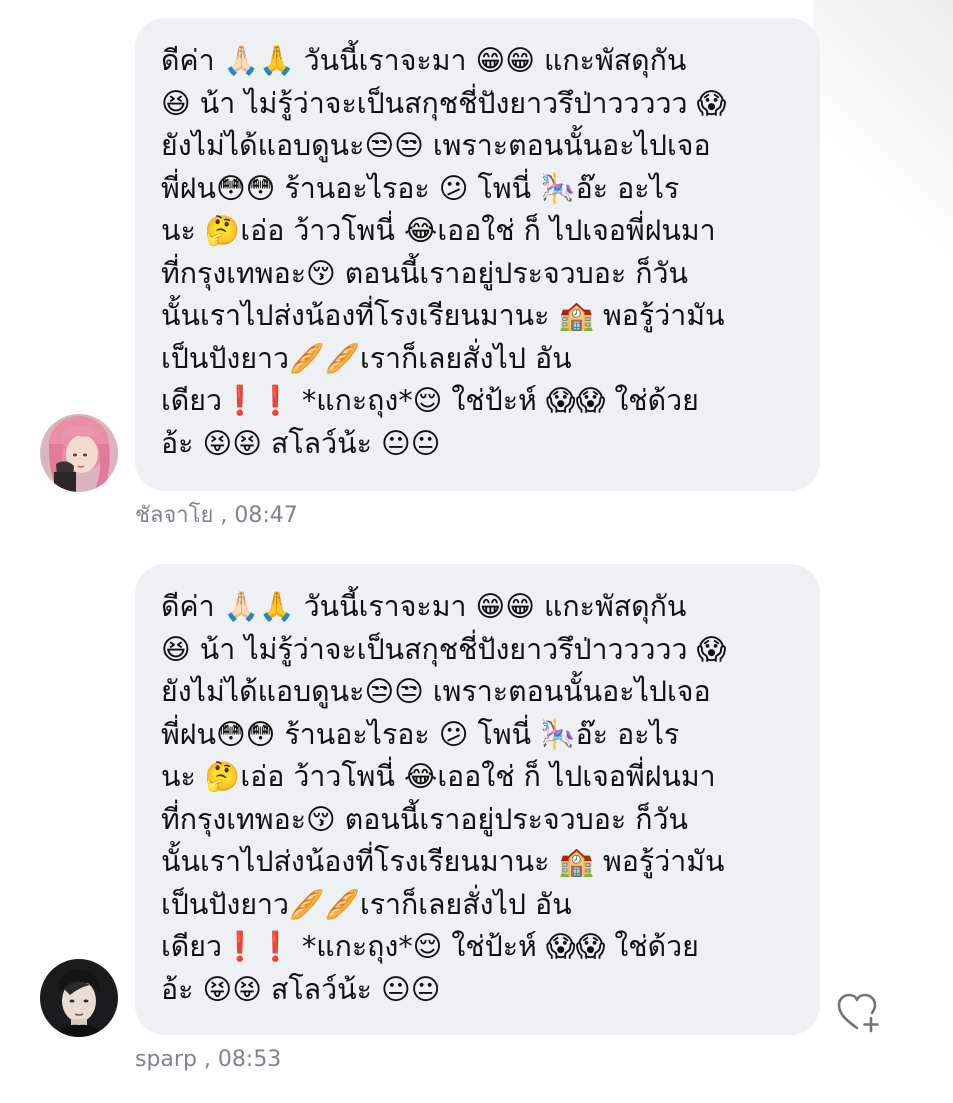  What do you see at coordinates (166, 1059) in the screenshot?
I see `sender-name: sparp` at bounding box center [166, 1059].